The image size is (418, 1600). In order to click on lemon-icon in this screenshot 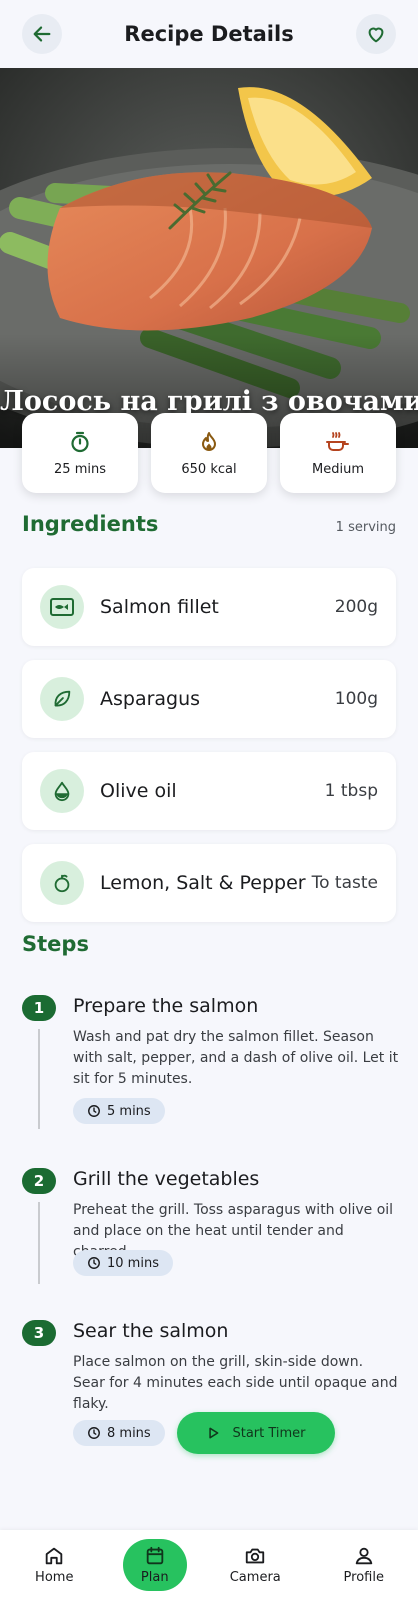, I will do `click(62, 883)`.